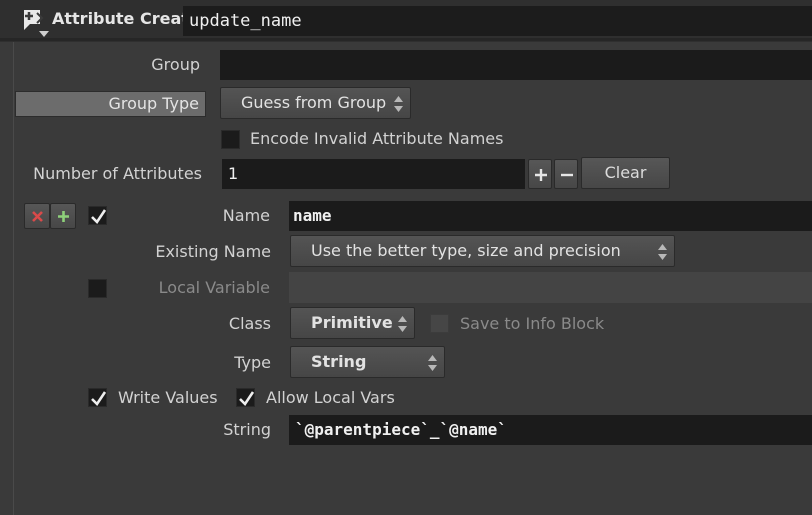 The width and height of the screenshot is (812, 515). What do you see at coordinates (516, 65) in the screenshot?
I see `group-field` at bounding box center [516, 65].